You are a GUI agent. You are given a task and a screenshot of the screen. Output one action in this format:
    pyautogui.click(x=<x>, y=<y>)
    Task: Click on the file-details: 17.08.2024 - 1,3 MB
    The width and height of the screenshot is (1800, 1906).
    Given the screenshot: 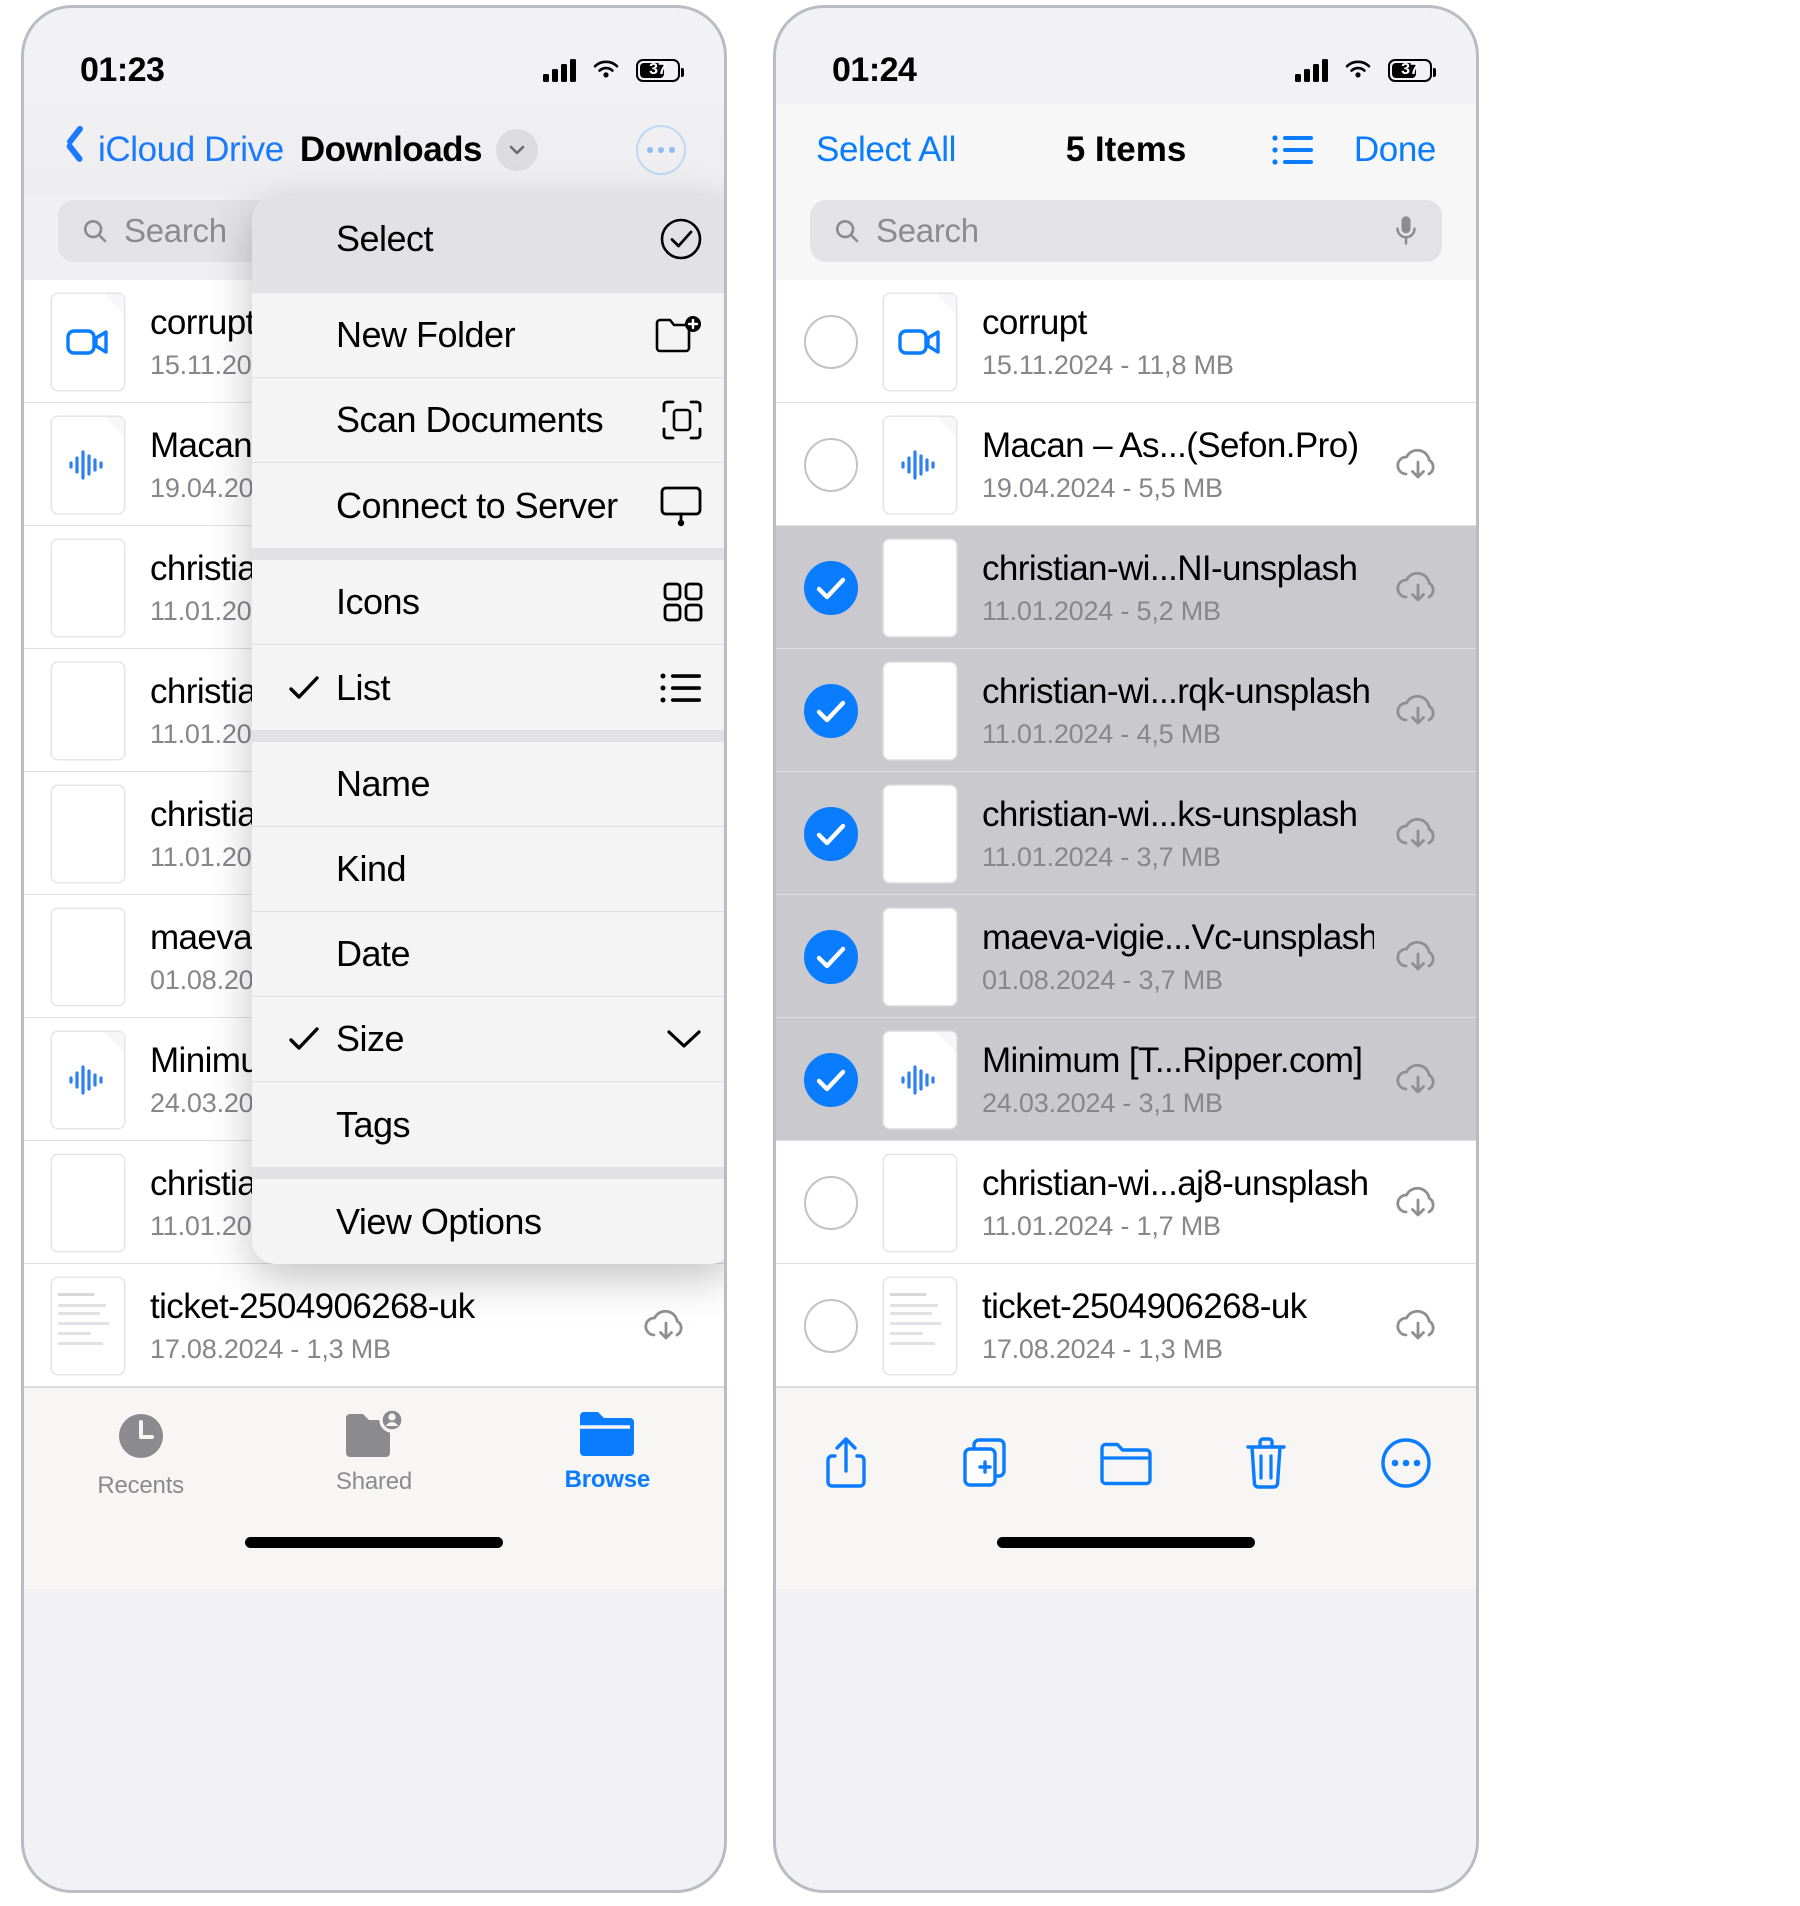 What is the action you would take?
    pyautogui.click(x=1102, y=1348)
    